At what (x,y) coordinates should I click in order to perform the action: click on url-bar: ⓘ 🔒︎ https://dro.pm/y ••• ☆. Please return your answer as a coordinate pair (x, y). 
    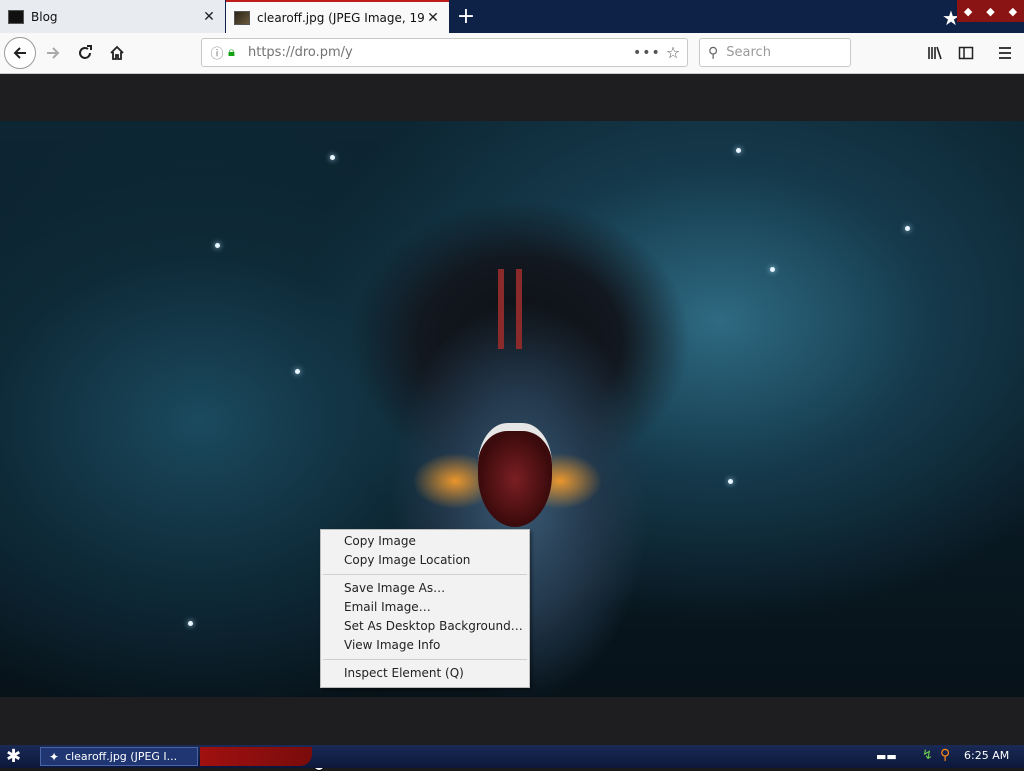
    Looking at the image, I should click on (444, 52).